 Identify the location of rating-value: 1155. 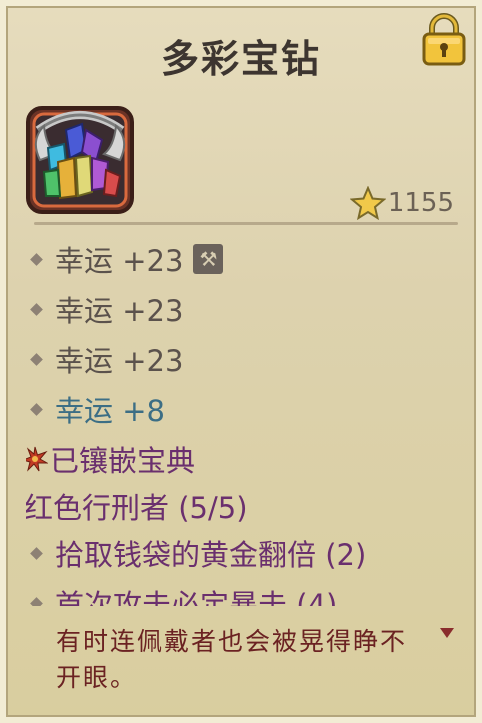
(420, 203).